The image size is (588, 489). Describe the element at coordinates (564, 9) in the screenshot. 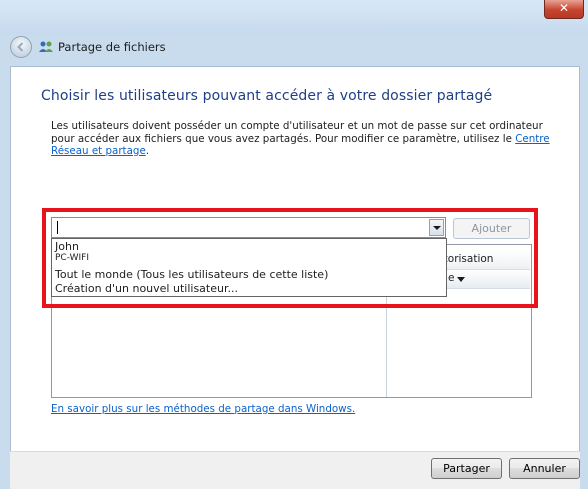

I see `close-button: ✕` at that location.